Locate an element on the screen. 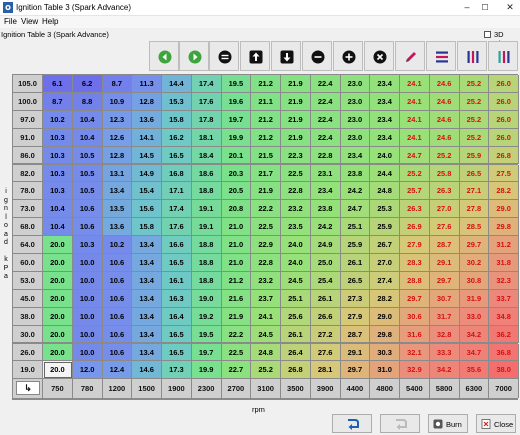 Image resolution: width=520 pixels, height=435 pixels. table-cell: 16.4 is located at coordinates (177, 316).